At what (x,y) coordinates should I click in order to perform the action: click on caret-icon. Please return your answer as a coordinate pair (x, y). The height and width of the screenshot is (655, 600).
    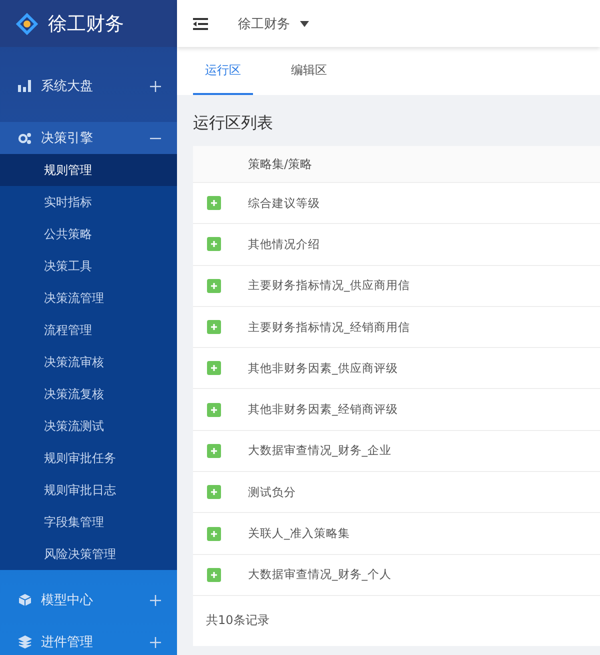
    Looking at the image, I should click on (304, 23).